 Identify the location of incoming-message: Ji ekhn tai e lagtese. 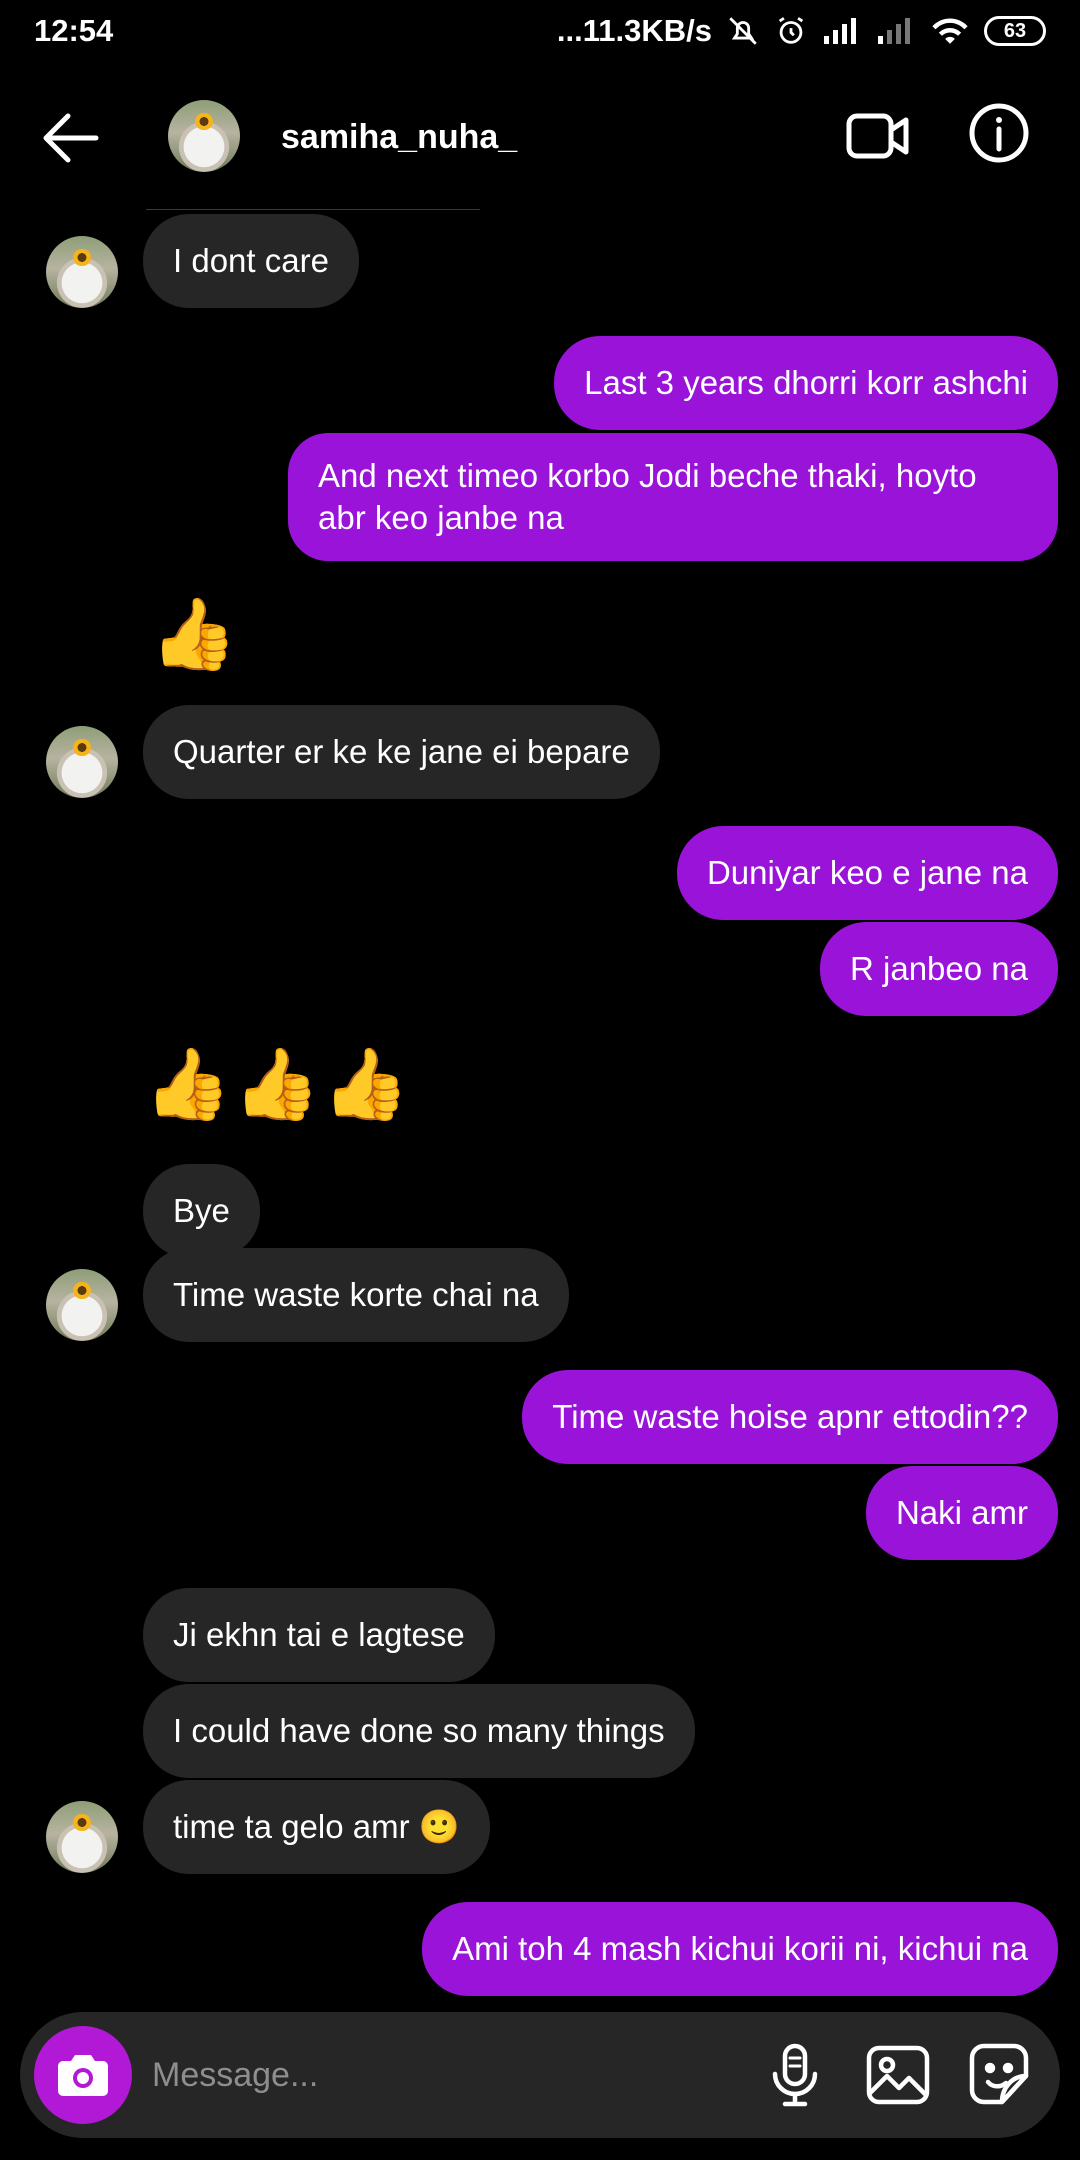
(319, 1635).